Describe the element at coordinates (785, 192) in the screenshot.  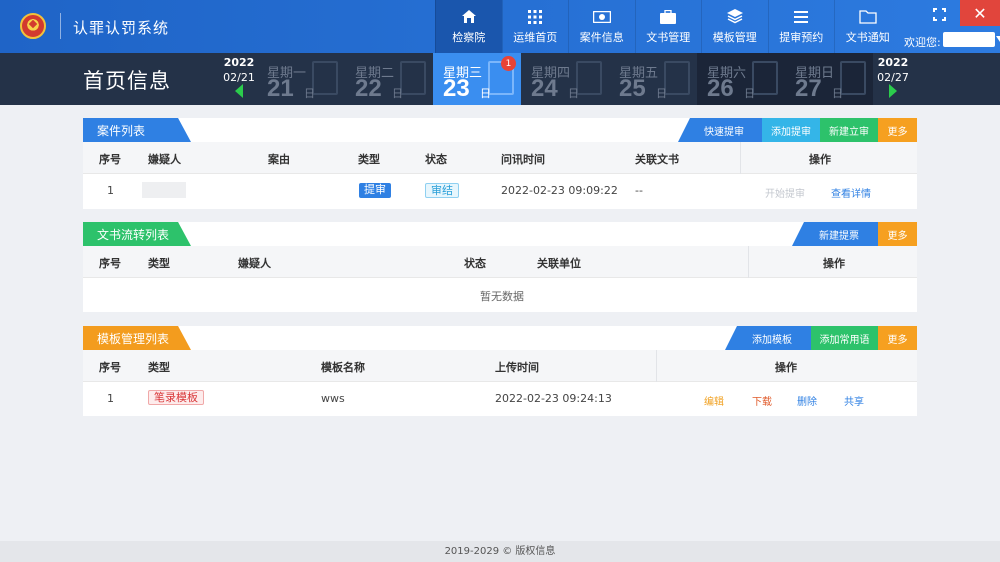
I see `start-arraign-link: 开始提审` at that location.